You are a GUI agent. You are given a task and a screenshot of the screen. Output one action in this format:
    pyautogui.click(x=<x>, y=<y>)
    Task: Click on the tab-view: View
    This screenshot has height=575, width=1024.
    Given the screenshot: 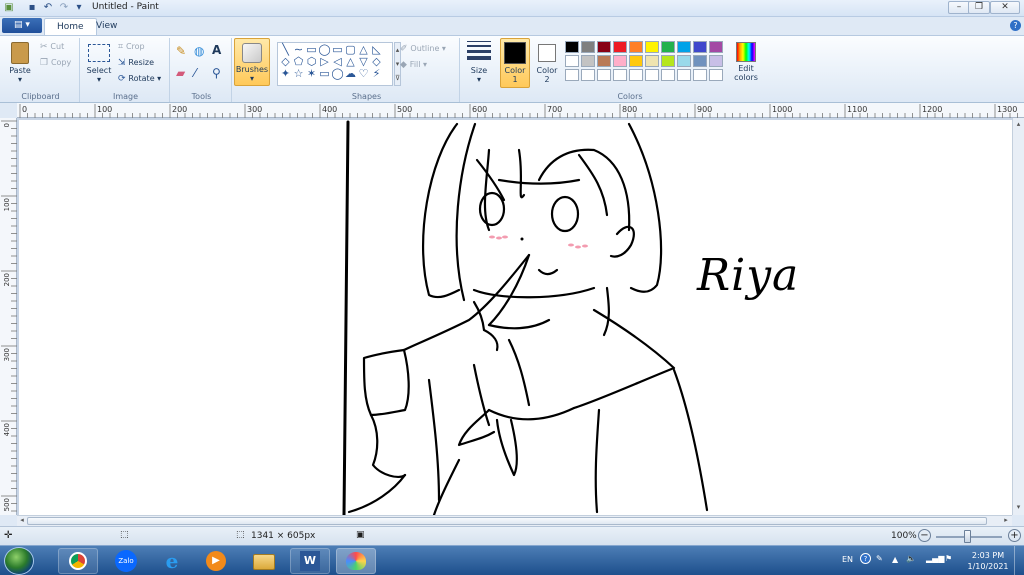 What is the action you would take?
    pyautogui.click(x=106, y=26)
    